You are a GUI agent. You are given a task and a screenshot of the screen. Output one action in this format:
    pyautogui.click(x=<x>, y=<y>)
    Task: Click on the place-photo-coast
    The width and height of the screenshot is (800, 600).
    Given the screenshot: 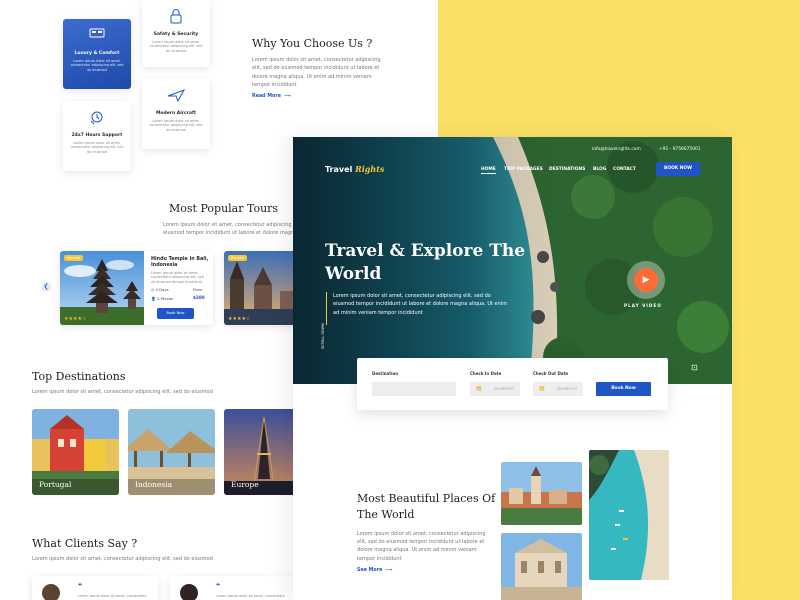 What is the action you would take?
    pyautogui.click(x=629, y=515)
    